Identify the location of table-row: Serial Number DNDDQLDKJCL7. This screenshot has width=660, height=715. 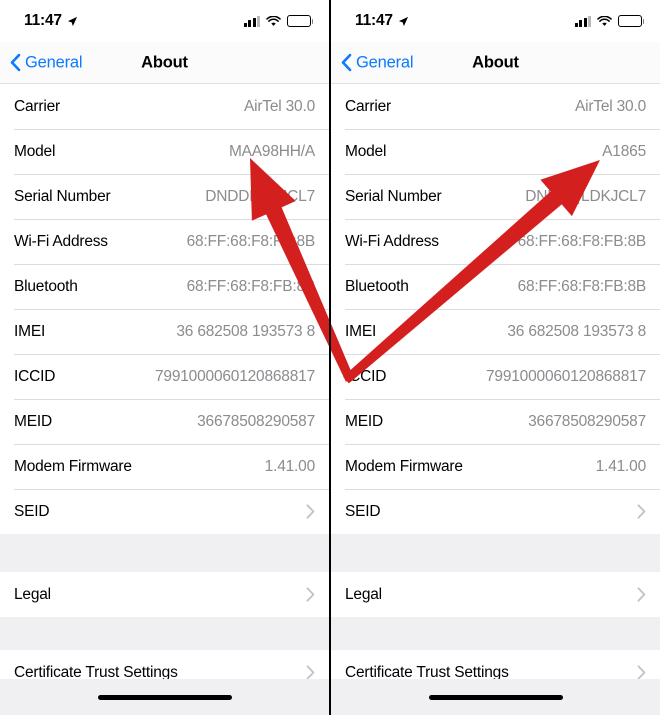
(495, 196).